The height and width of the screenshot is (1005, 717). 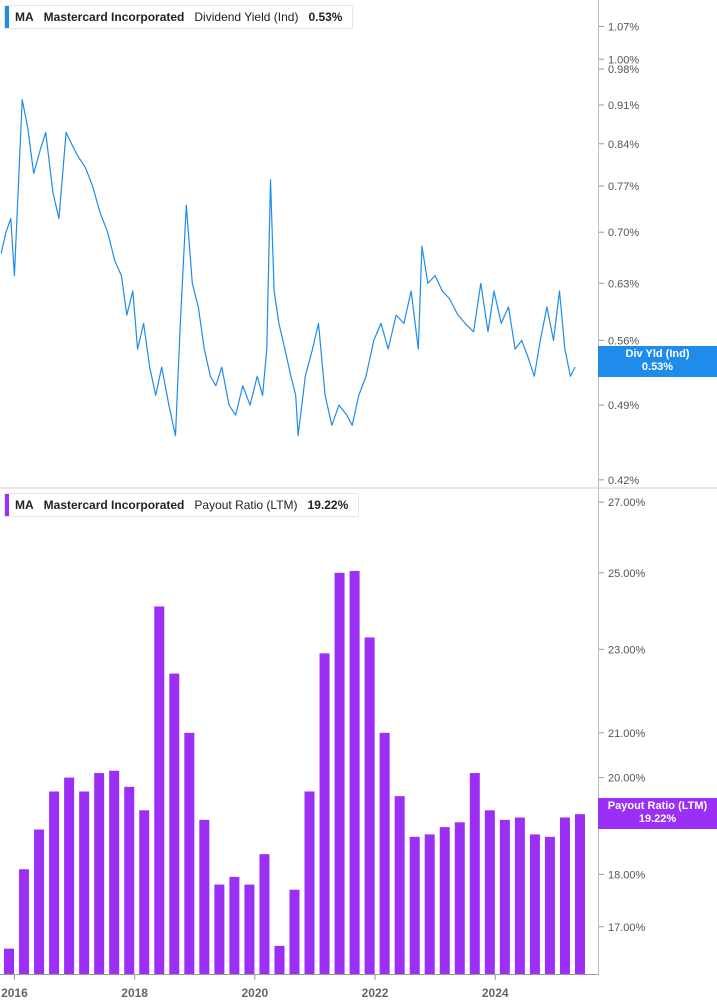 I want to click on legend-value: 0.53%, so click(x=325, y=17).